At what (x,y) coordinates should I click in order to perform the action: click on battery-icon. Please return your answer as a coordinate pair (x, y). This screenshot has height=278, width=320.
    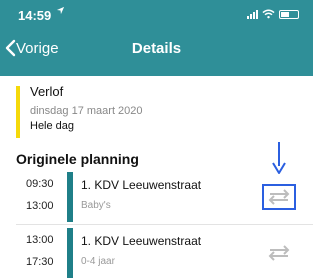
    Looking at the image, I should click on (289, 14).